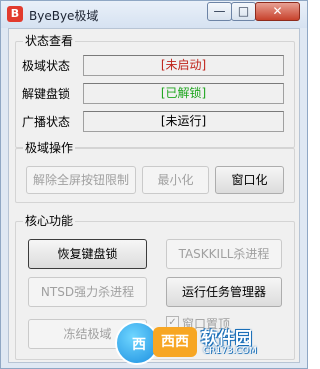 The image size is (320, 369). Describe the element at coordinates (175, 180) in the screenshot. I see `minimize-jiyu-button: 最小化` at that location.